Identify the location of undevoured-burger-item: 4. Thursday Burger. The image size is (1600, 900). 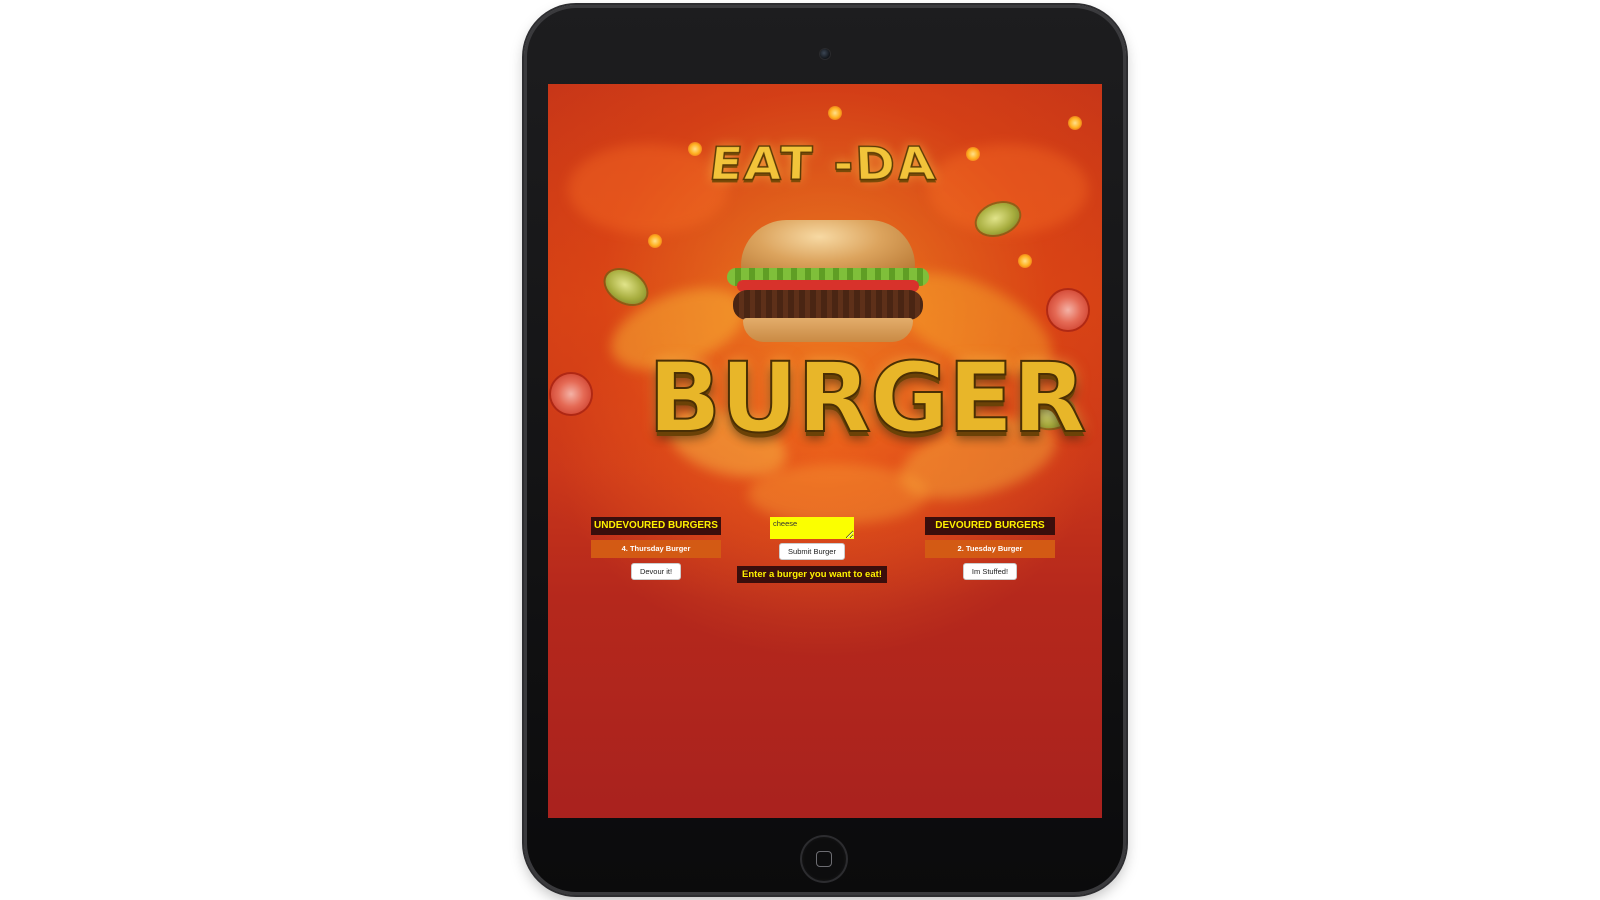
(656, 549).